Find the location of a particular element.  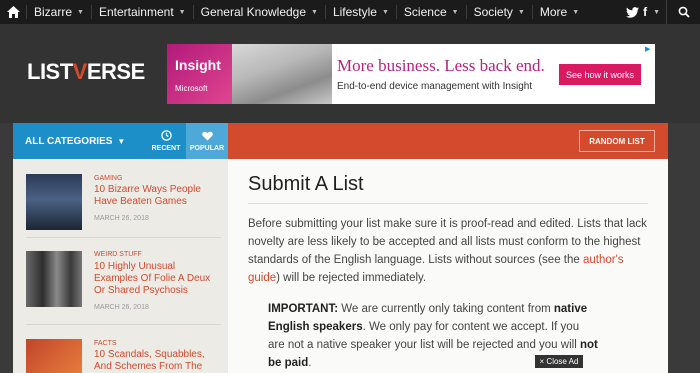

article-category: GAMING is located at coordinates (108, 178).